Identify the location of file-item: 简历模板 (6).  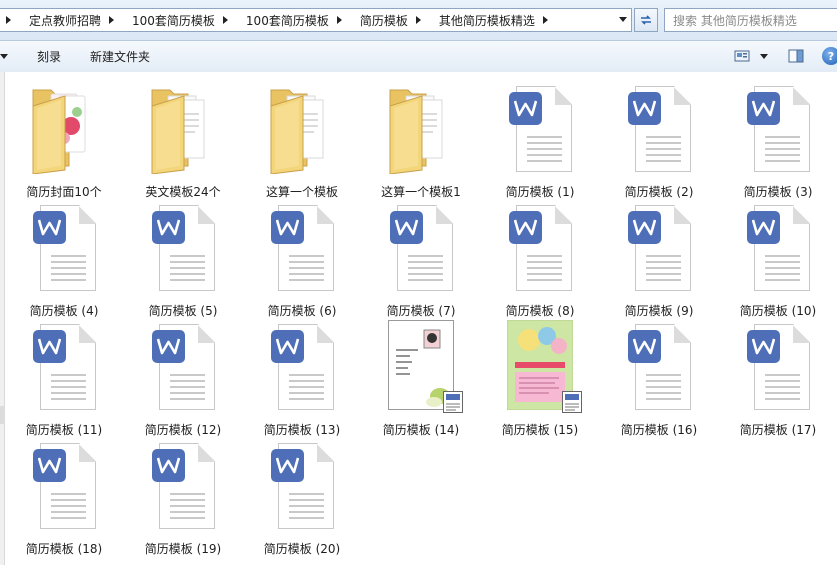
(302, 258).